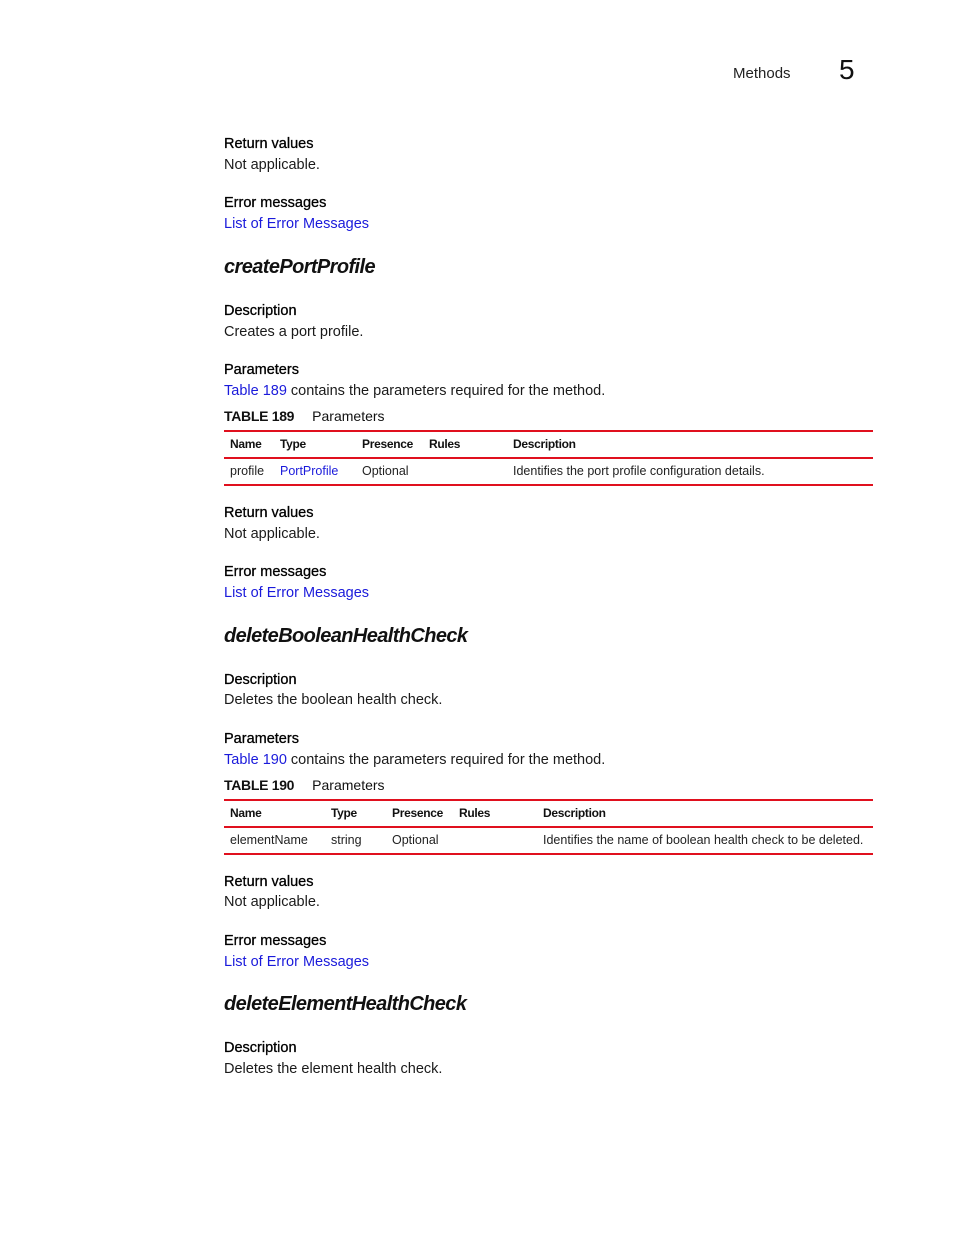  Describe the element at coordinates (355, 841) in the screenshot. I see `cell-type: string` at that location.